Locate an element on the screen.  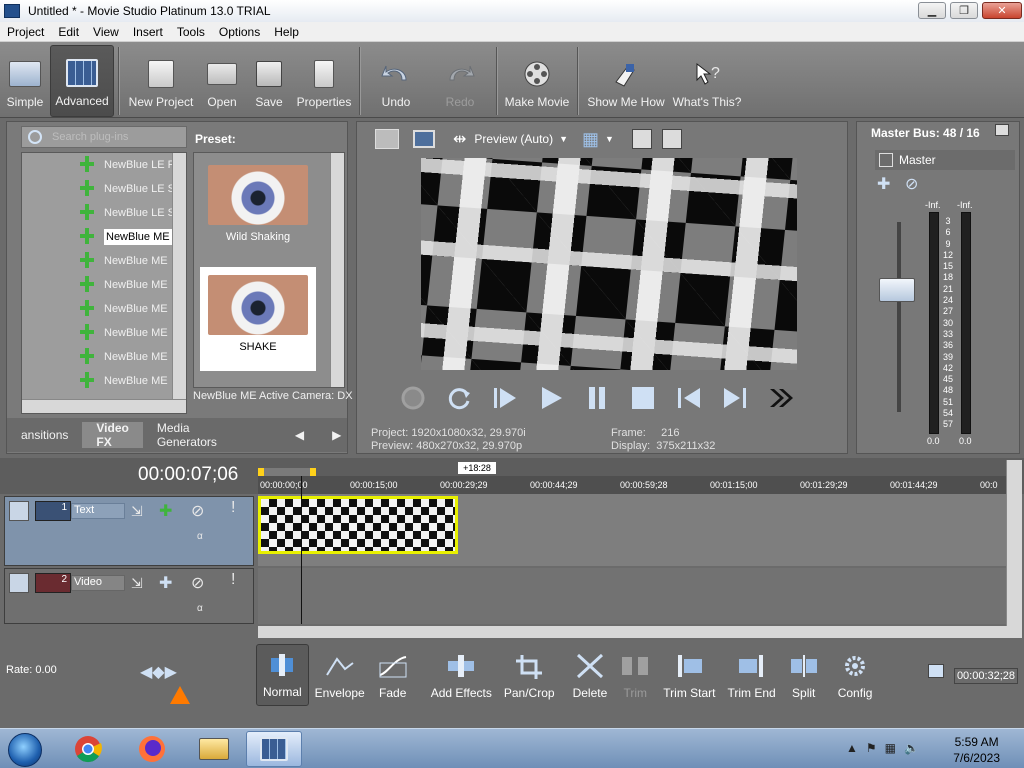
loop-region-bar: +18:28 is located at coordinates (632, 469).